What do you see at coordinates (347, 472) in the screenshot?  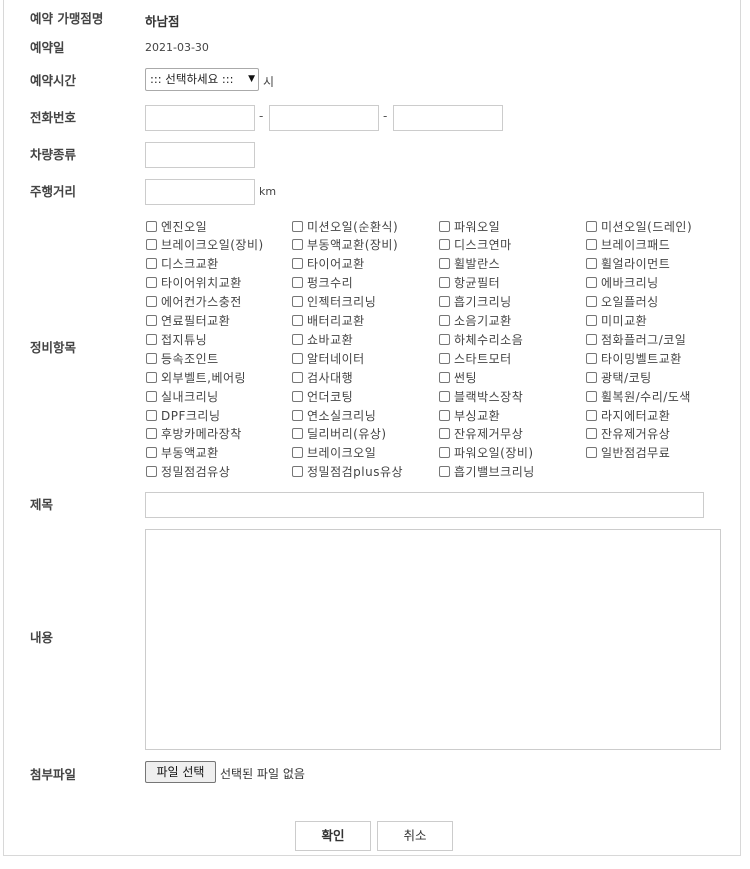 I see `service-item-checkbox: 정밀점검plus유상` at bounding box center [347, 472].